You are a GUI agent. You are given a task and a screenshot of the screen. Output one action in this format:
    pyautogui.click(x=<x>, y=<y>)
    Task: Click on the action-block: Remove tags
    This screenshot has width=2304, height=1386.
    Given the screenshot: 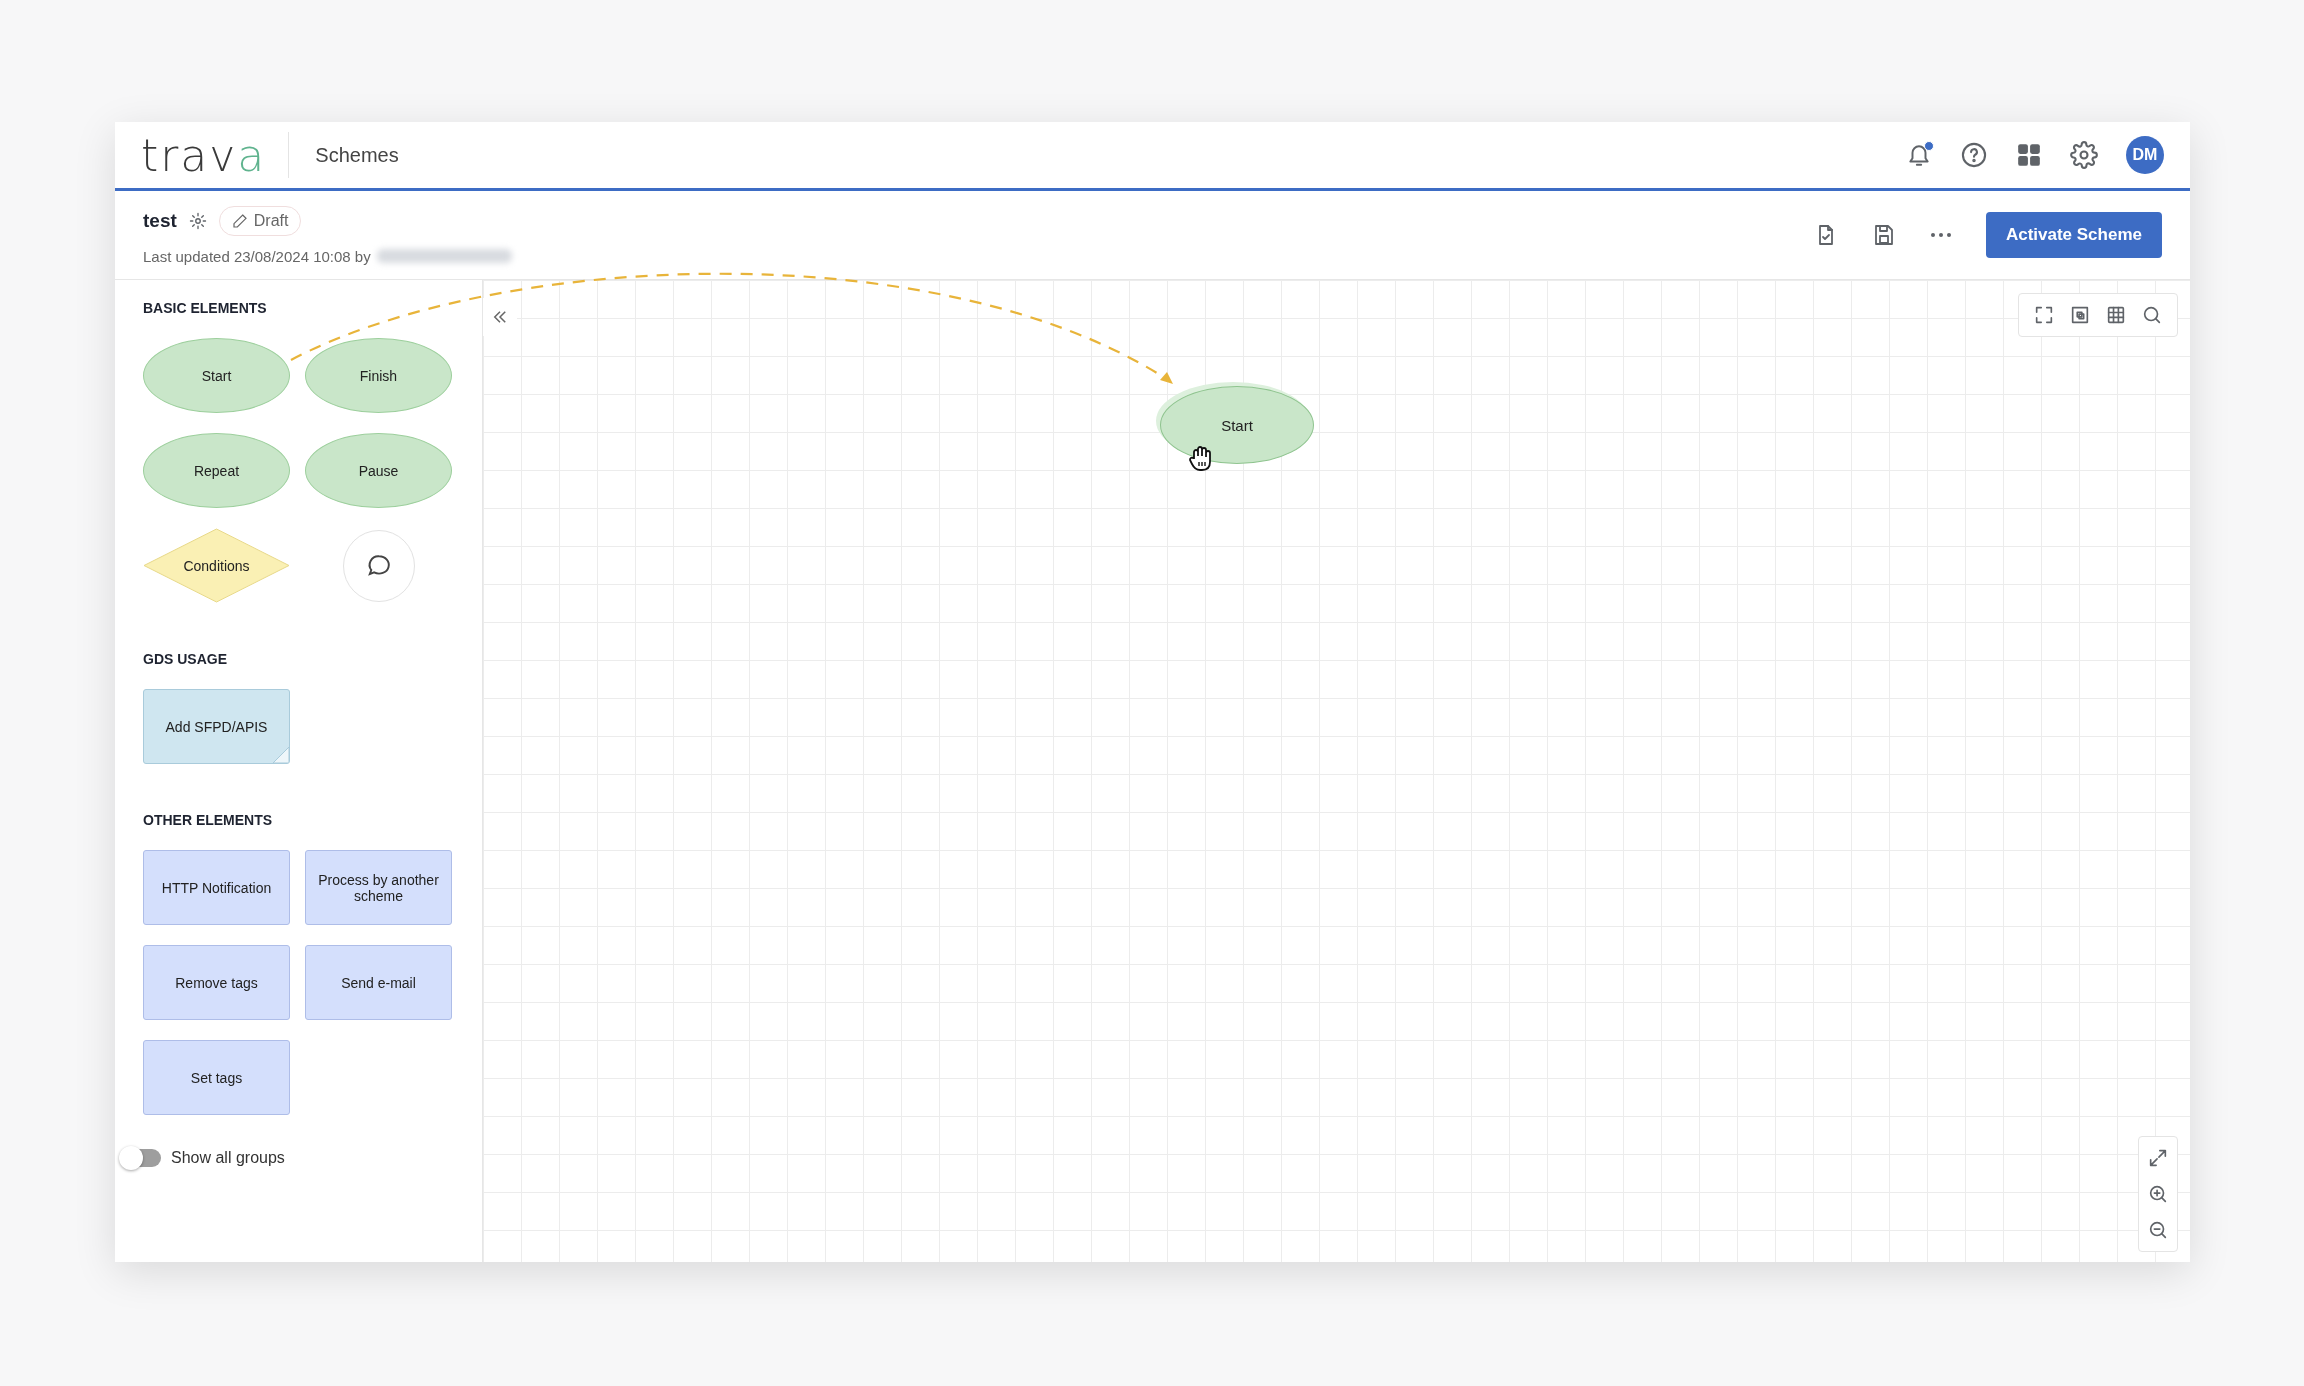 What is the action you would take?
    pyautogui.click(x=216, y=982)
    